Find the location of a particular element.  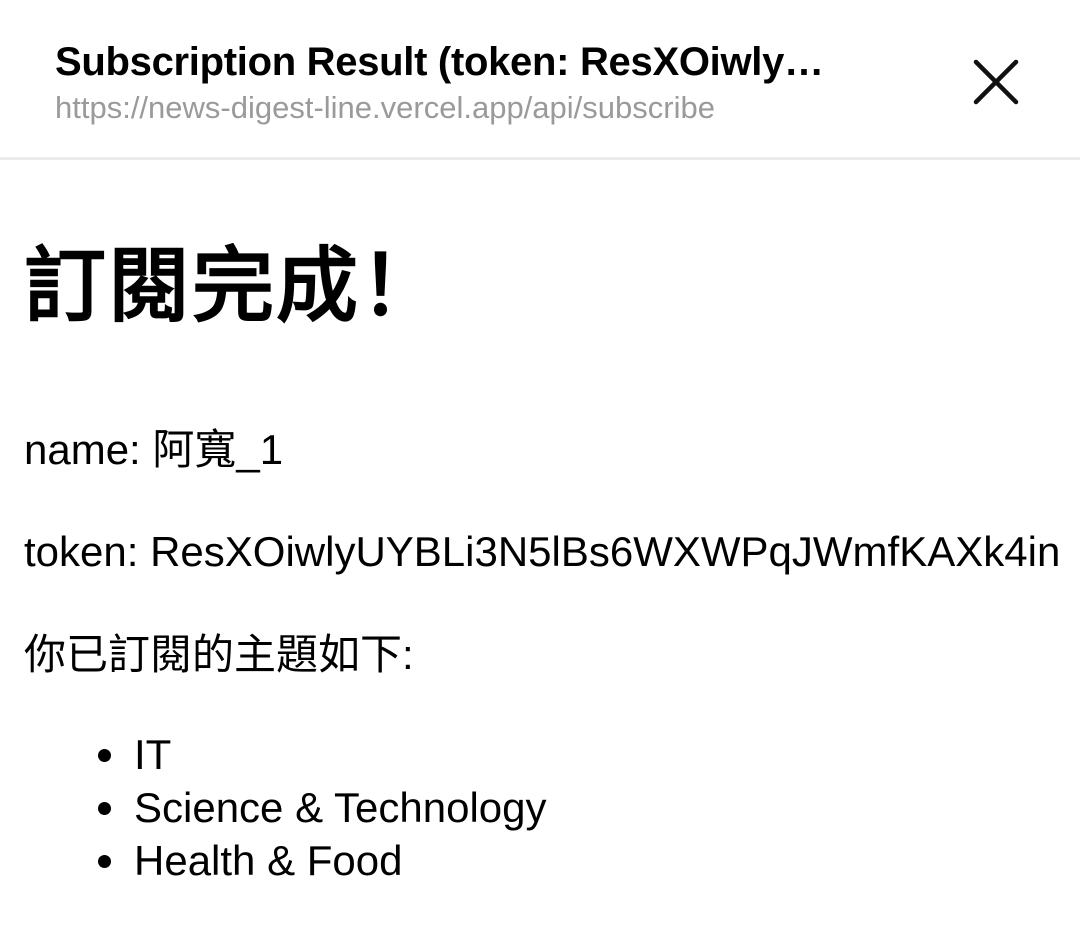

close-button is located at coordinates (996, 82).